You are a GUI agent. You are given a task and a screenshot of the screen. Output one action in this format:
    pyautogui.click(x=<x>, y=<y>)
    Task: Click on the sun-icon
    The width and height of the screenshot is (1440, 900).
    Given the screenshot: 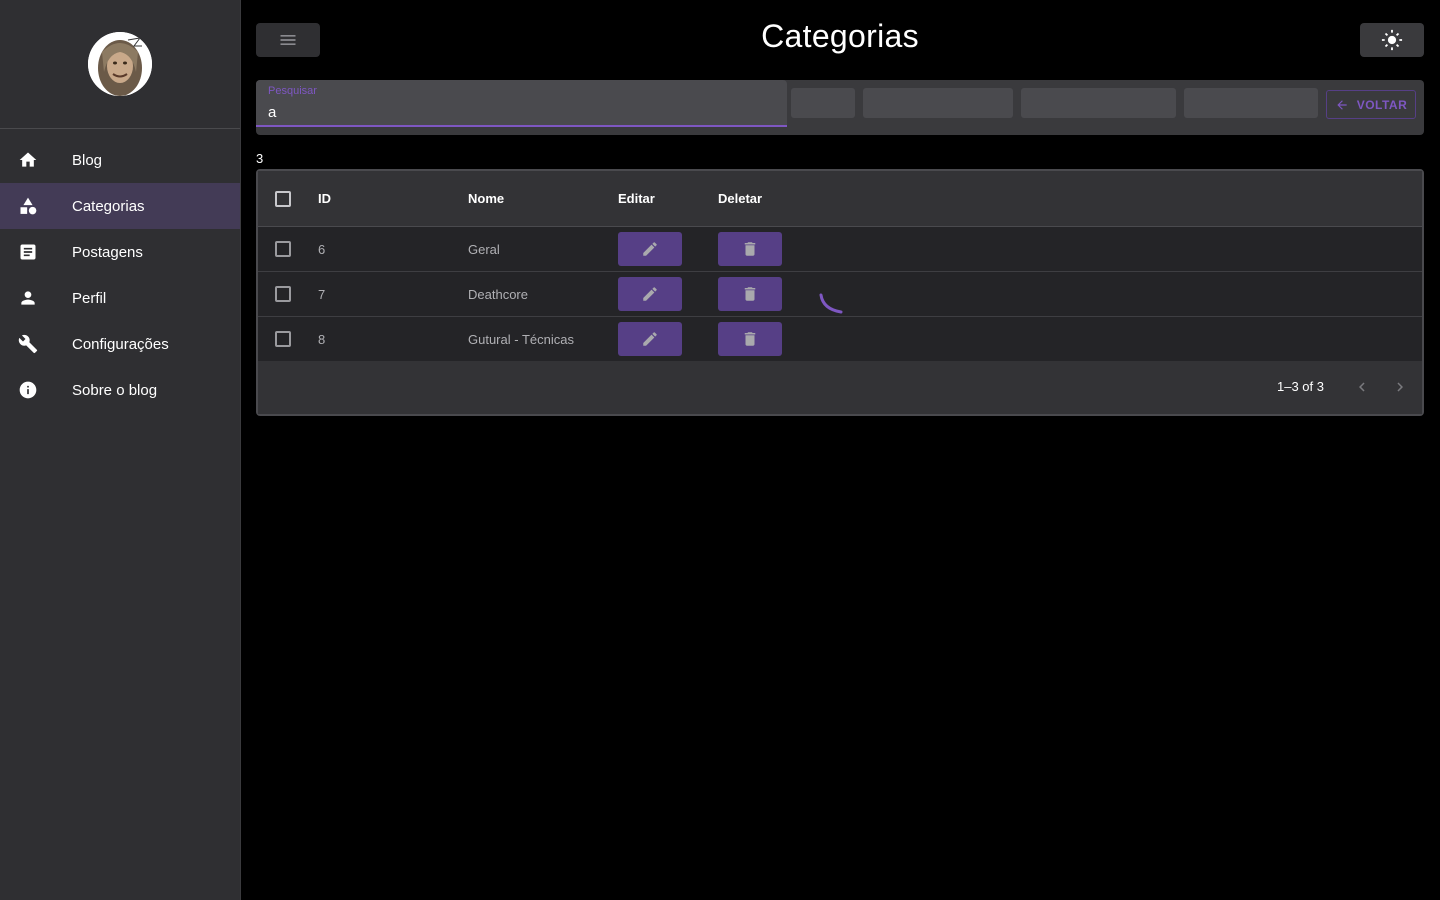 What is the action you would take?
    pyautogui.click(x=1392, y=40)
    